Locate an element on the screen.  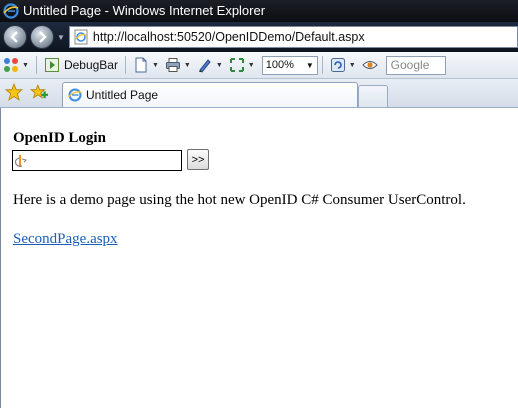
zoom-value: 100% is located at coordinates (279, 65).